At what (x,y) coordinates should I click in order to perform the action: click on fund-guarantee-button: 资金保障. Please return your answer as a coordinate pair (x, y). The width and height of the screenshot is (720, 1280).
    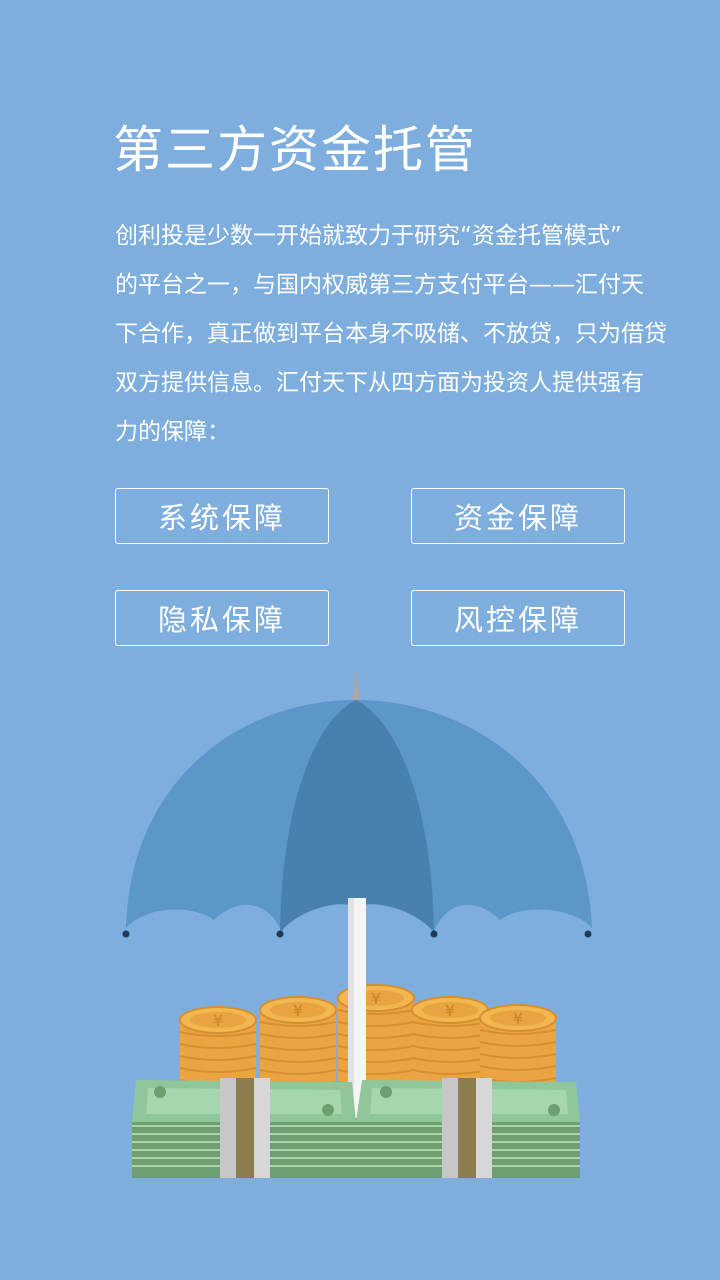
    Looking at the image, I should click on (518, 516).